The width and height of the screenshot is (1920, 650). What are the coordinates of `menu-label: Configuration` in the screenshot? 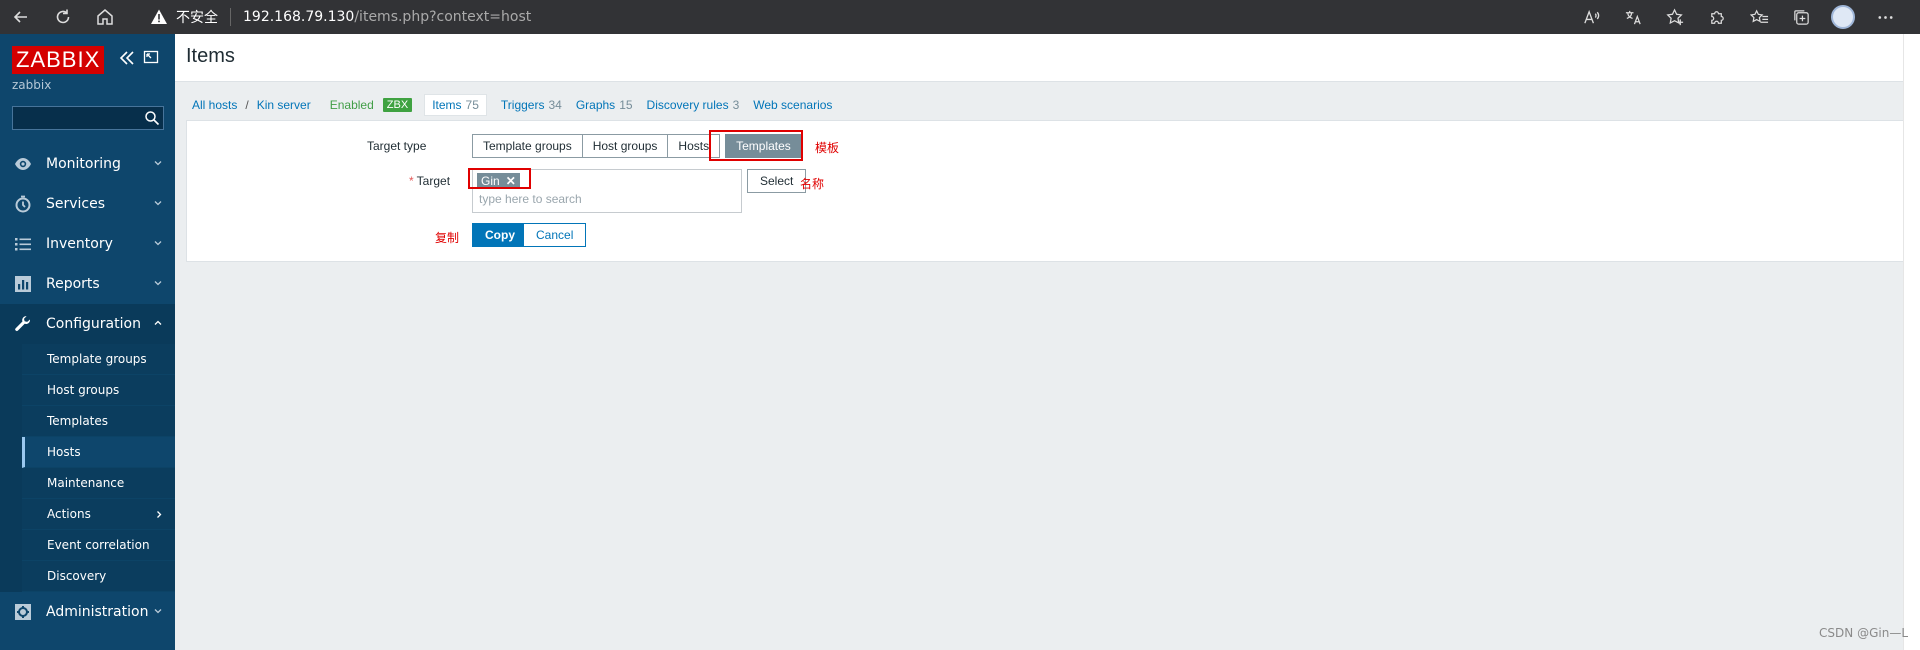 It's located at (93, 324).